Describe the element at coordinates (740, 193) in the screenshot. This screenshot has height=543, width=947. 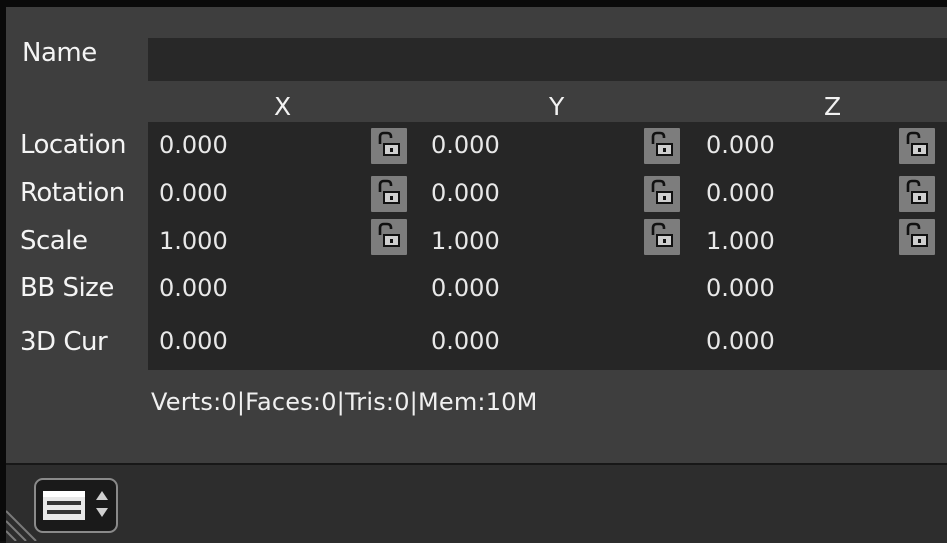
I see `rotation-z-field: 0.000` at that location.